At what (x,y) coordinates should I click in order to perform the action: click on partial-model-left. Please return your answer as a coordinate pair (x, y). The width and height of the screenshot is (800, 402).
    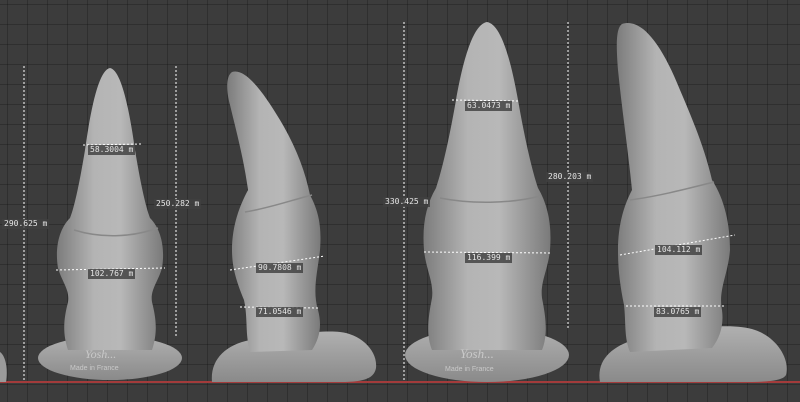
    Looking at the image, I should click on (3, 367).